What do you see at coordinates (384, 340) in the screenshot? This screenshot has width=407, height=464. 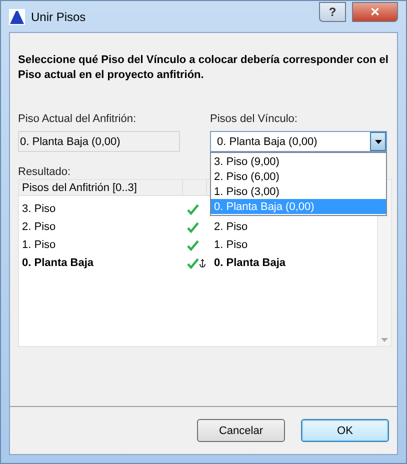 I see `scroll-down-icon` at bounding box center [384, 340].